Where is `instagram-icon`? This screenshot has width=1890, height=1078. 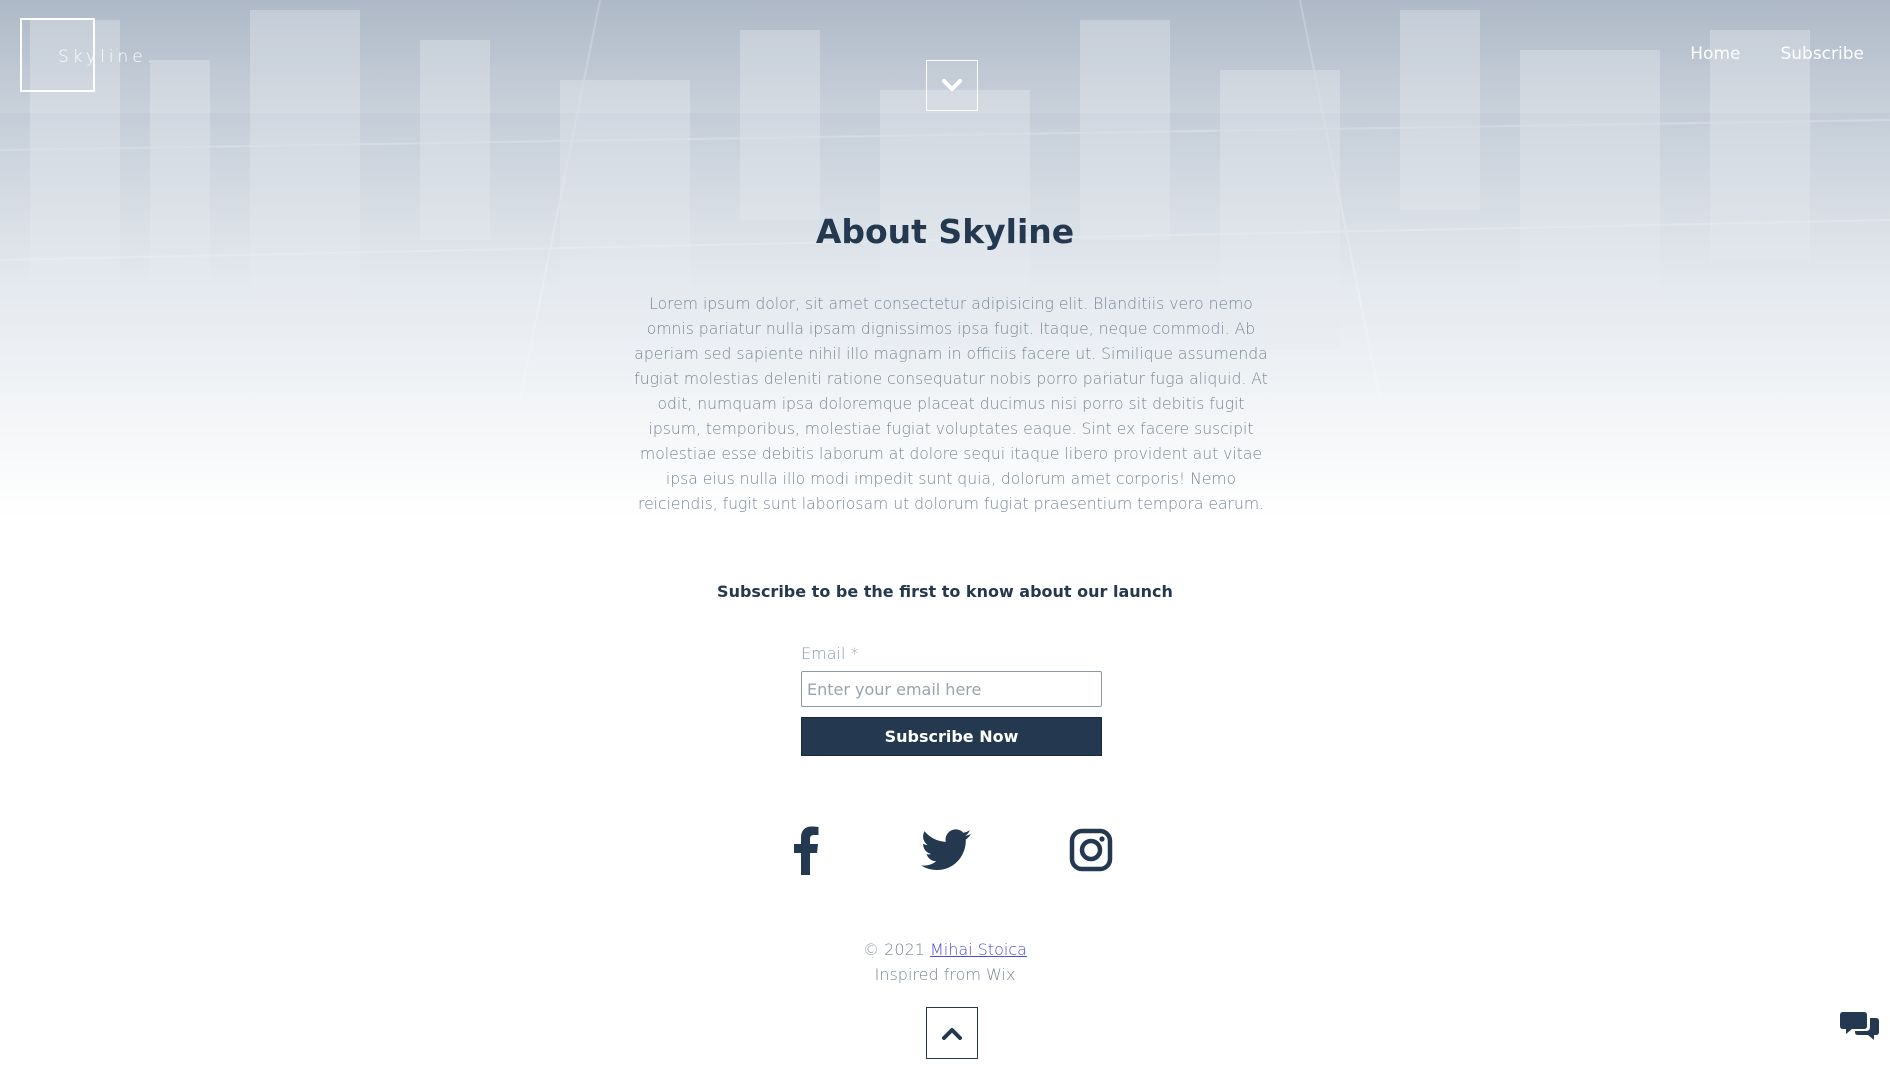
instagram-icon is located at coordinates (1091, 850).